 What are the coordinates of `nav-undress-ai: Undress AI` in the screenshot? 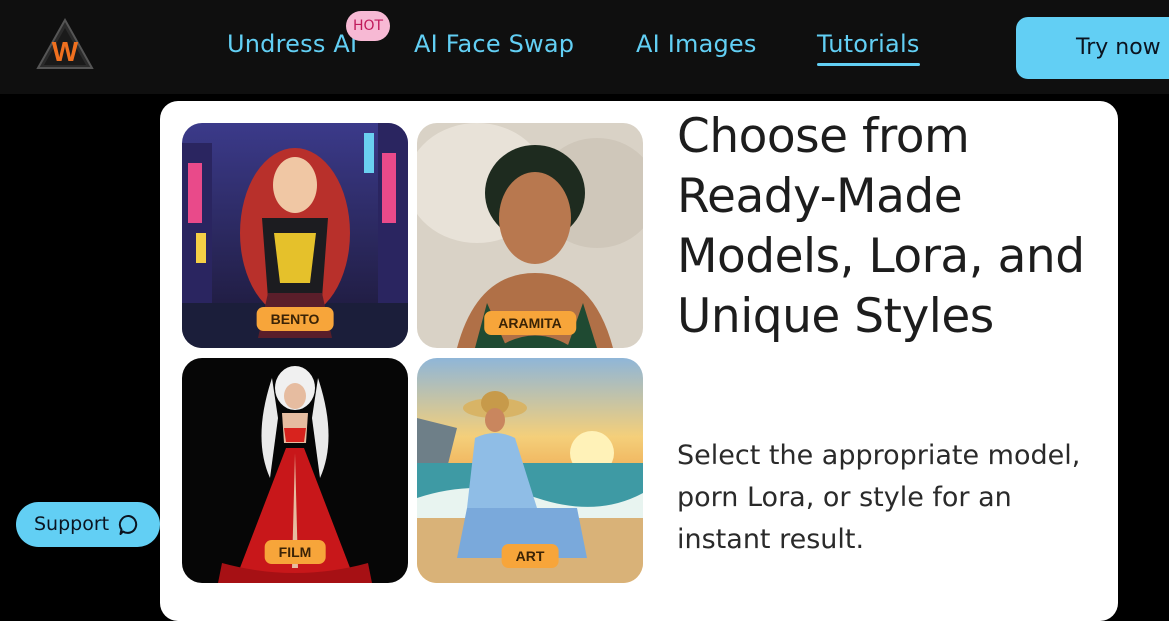 It's located at (292, 44).